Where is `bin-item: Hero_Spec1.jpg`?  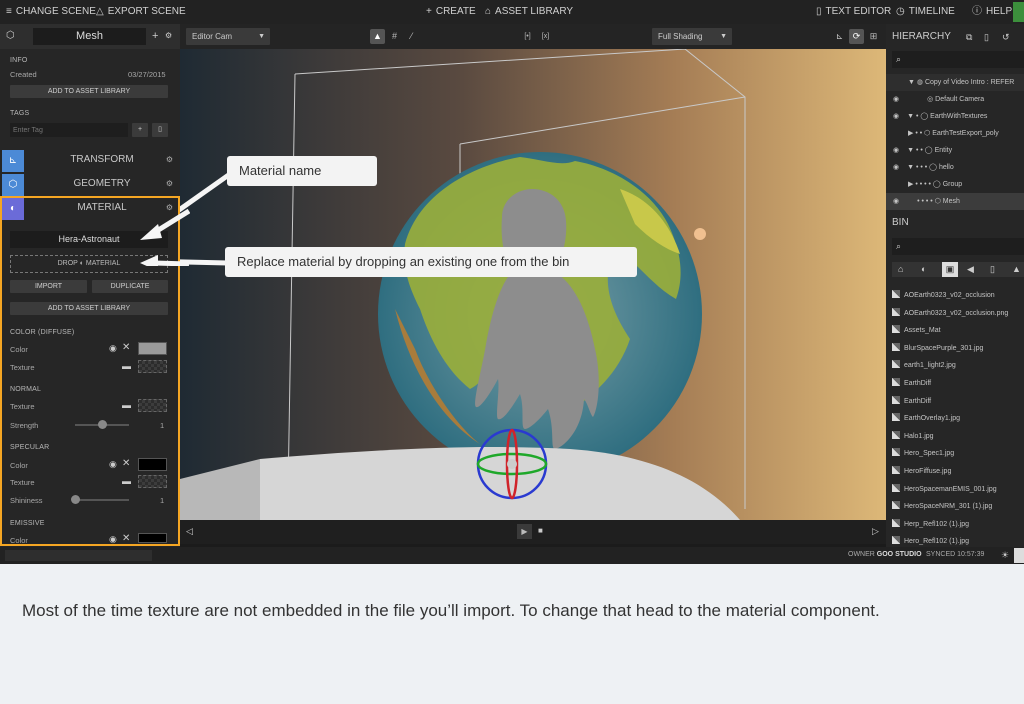
bin-item: Hero_Spec1.jpg is located at coordinates (958, 453).